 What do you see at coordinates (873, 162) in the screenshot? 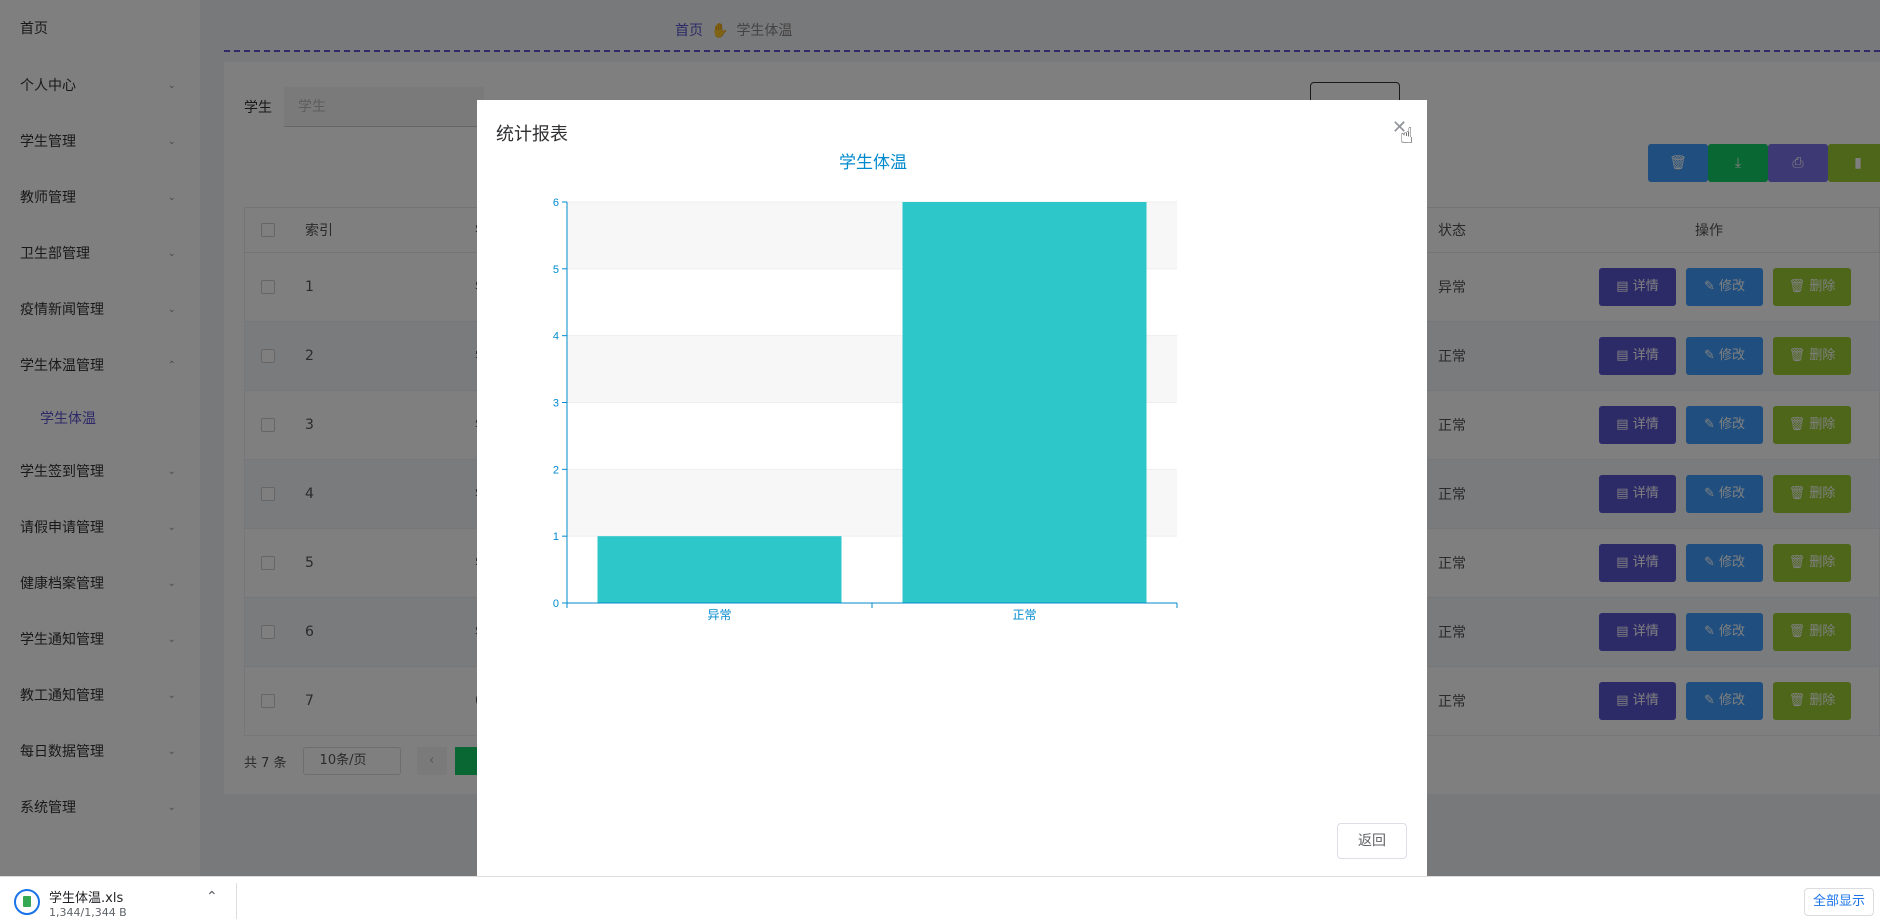
I see `chart-title: 学生体温` at bounding box center [873, 162].